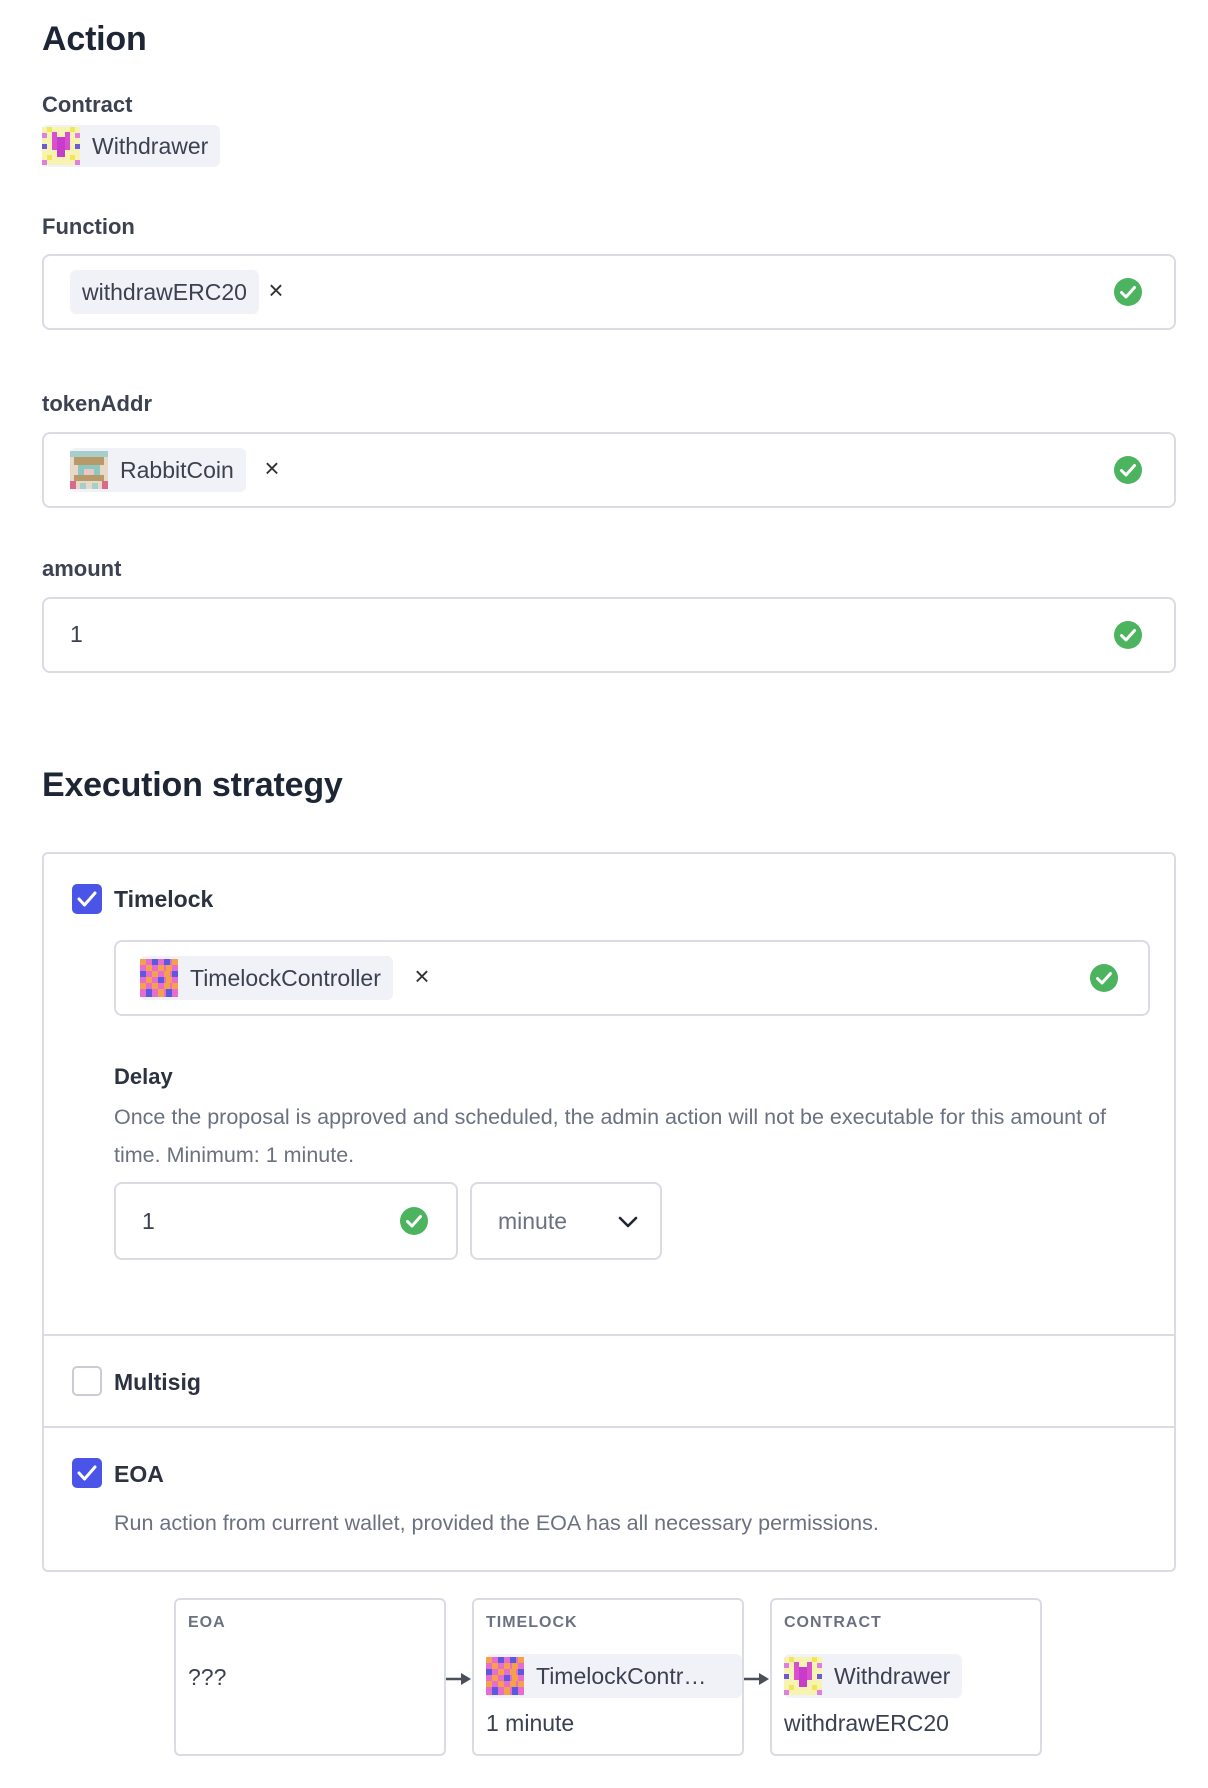 The height and width of the screenshot is (1788, 1208). Describe the element at coordinates (609, 635) in the screenshot. I see `amount-input: 1` at that location.